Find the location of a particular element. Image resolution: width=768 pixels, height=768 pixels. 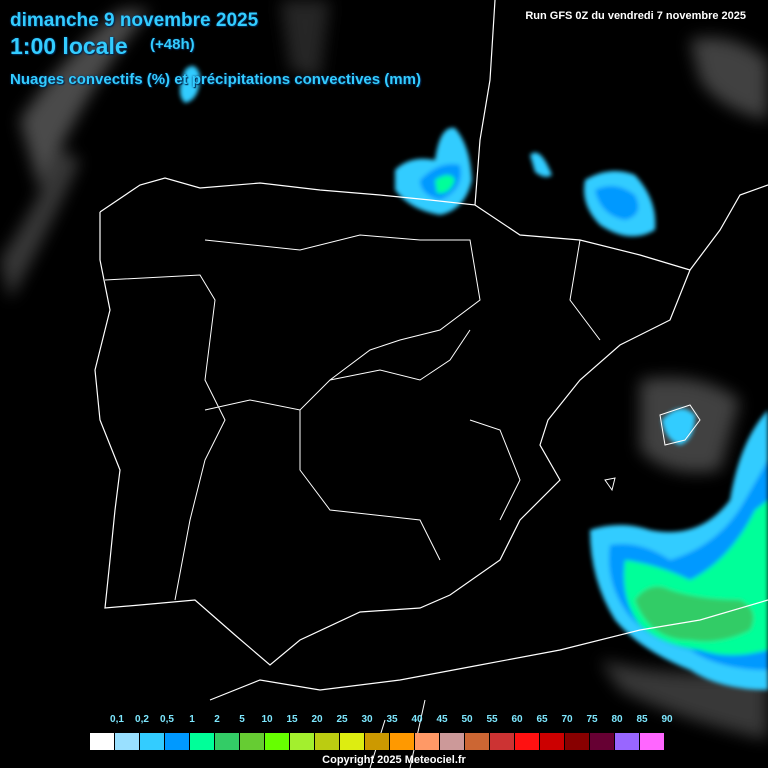

legend-label: 80 is located at coordinates (617, 719).